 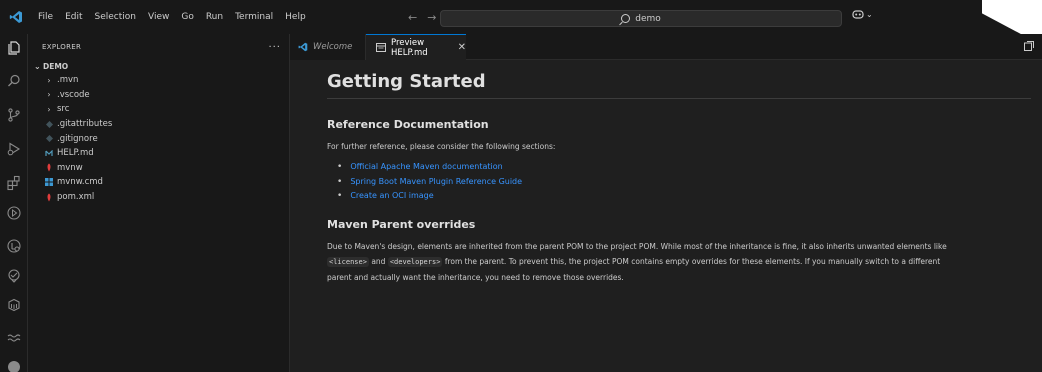 What do you see at coordinates (158, 66) in the screenshot?
I see `workspace-root: ⌄ DEMO` at bounding box center [158, 66].